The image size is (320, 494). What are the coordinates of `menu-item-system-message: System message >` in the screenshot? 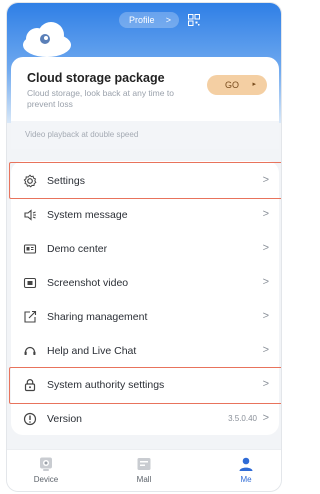 It's located at (145, 216).